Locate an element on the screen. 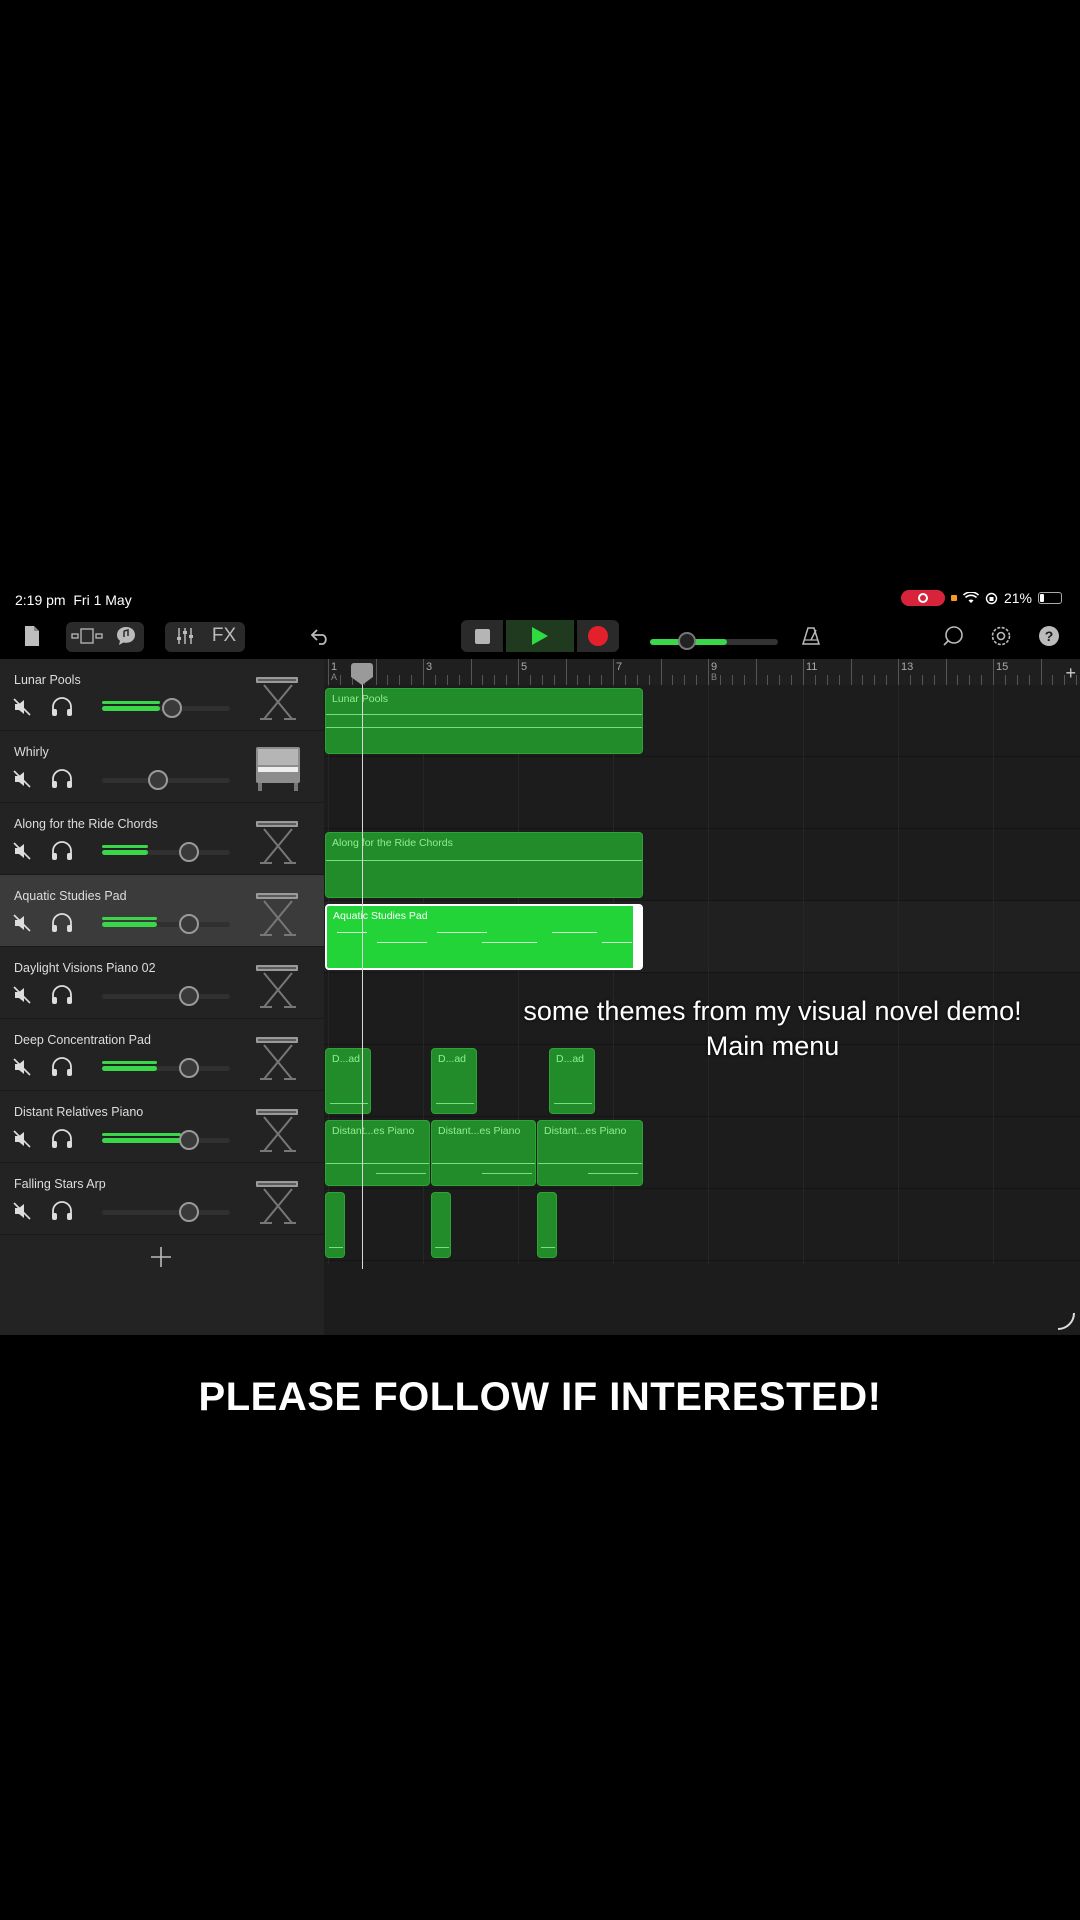 The height and width of the screenshot is (1920, 1080). track-header: Falling Stars Arp is located at coordinates (162, 1199).